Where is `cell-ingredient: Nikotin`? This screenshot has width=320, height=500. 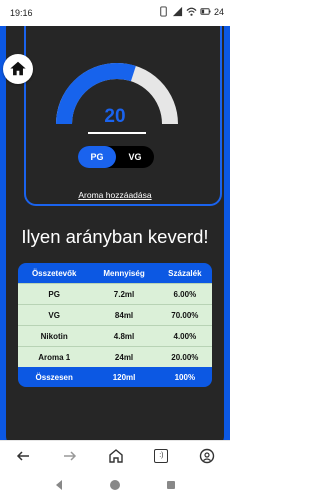 cell-ingredient: Nikotin is located at coordinates (54, 336).